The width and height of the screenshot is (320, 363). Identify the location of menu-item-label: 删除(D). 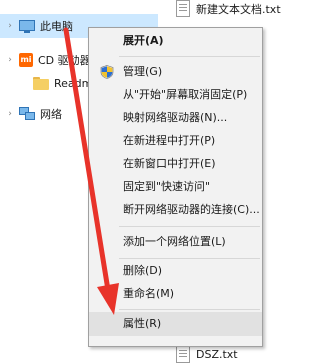
(143, 270).